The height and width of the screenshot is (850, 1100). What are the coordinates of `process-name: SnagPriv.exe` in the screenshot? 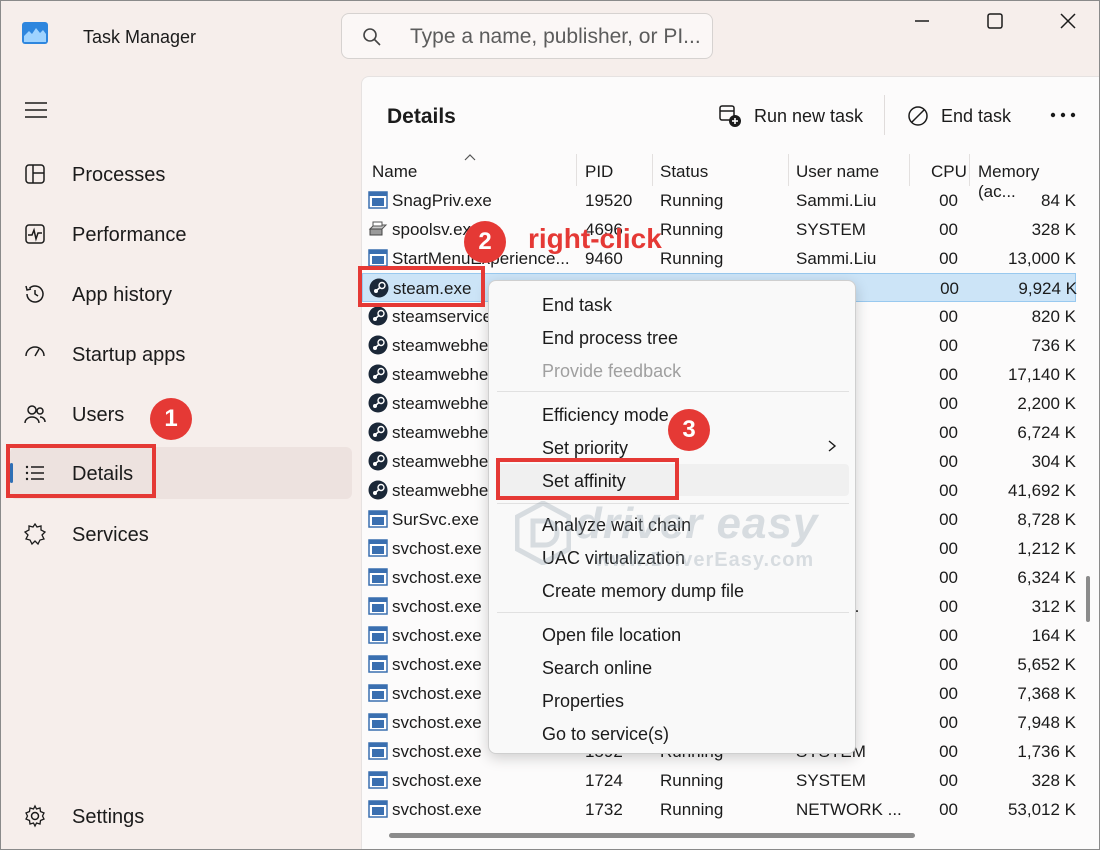 It's located at (442, 200).